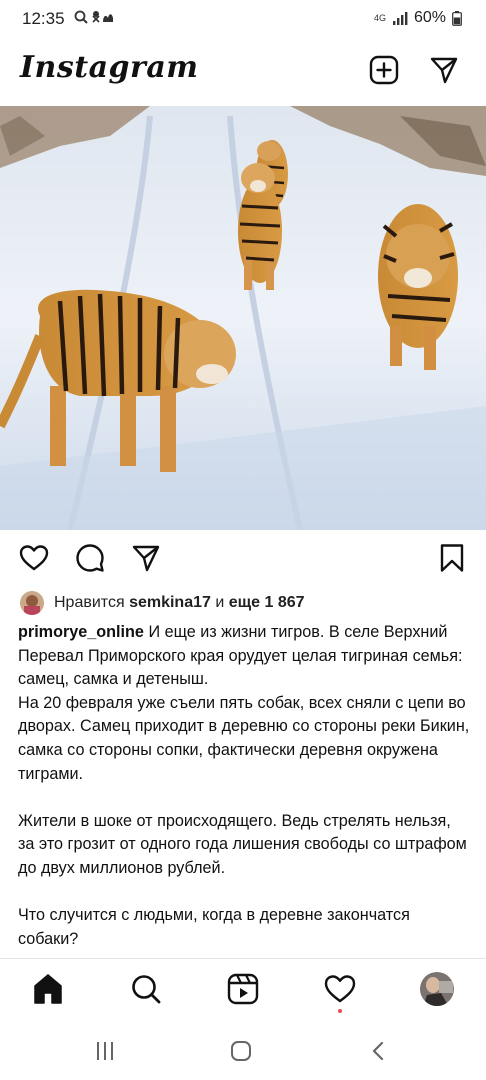 Image resolution: width=486 pixels, height=1080 pixels. What do you see at coordinates (105, 1051) in the screenshot?
I see `recents-icon` at bounding box center [105, 1051].